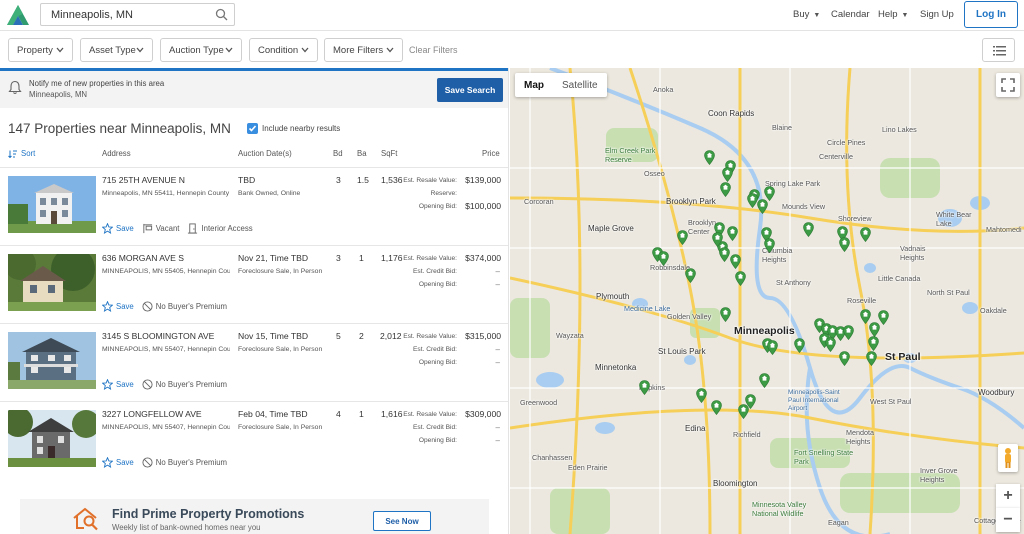  I want to click on map-tab-satellite: Satellite, so click(580, 85).